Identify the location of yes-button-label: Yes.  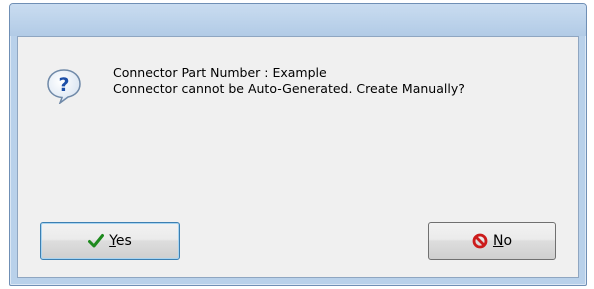
(120, 241).